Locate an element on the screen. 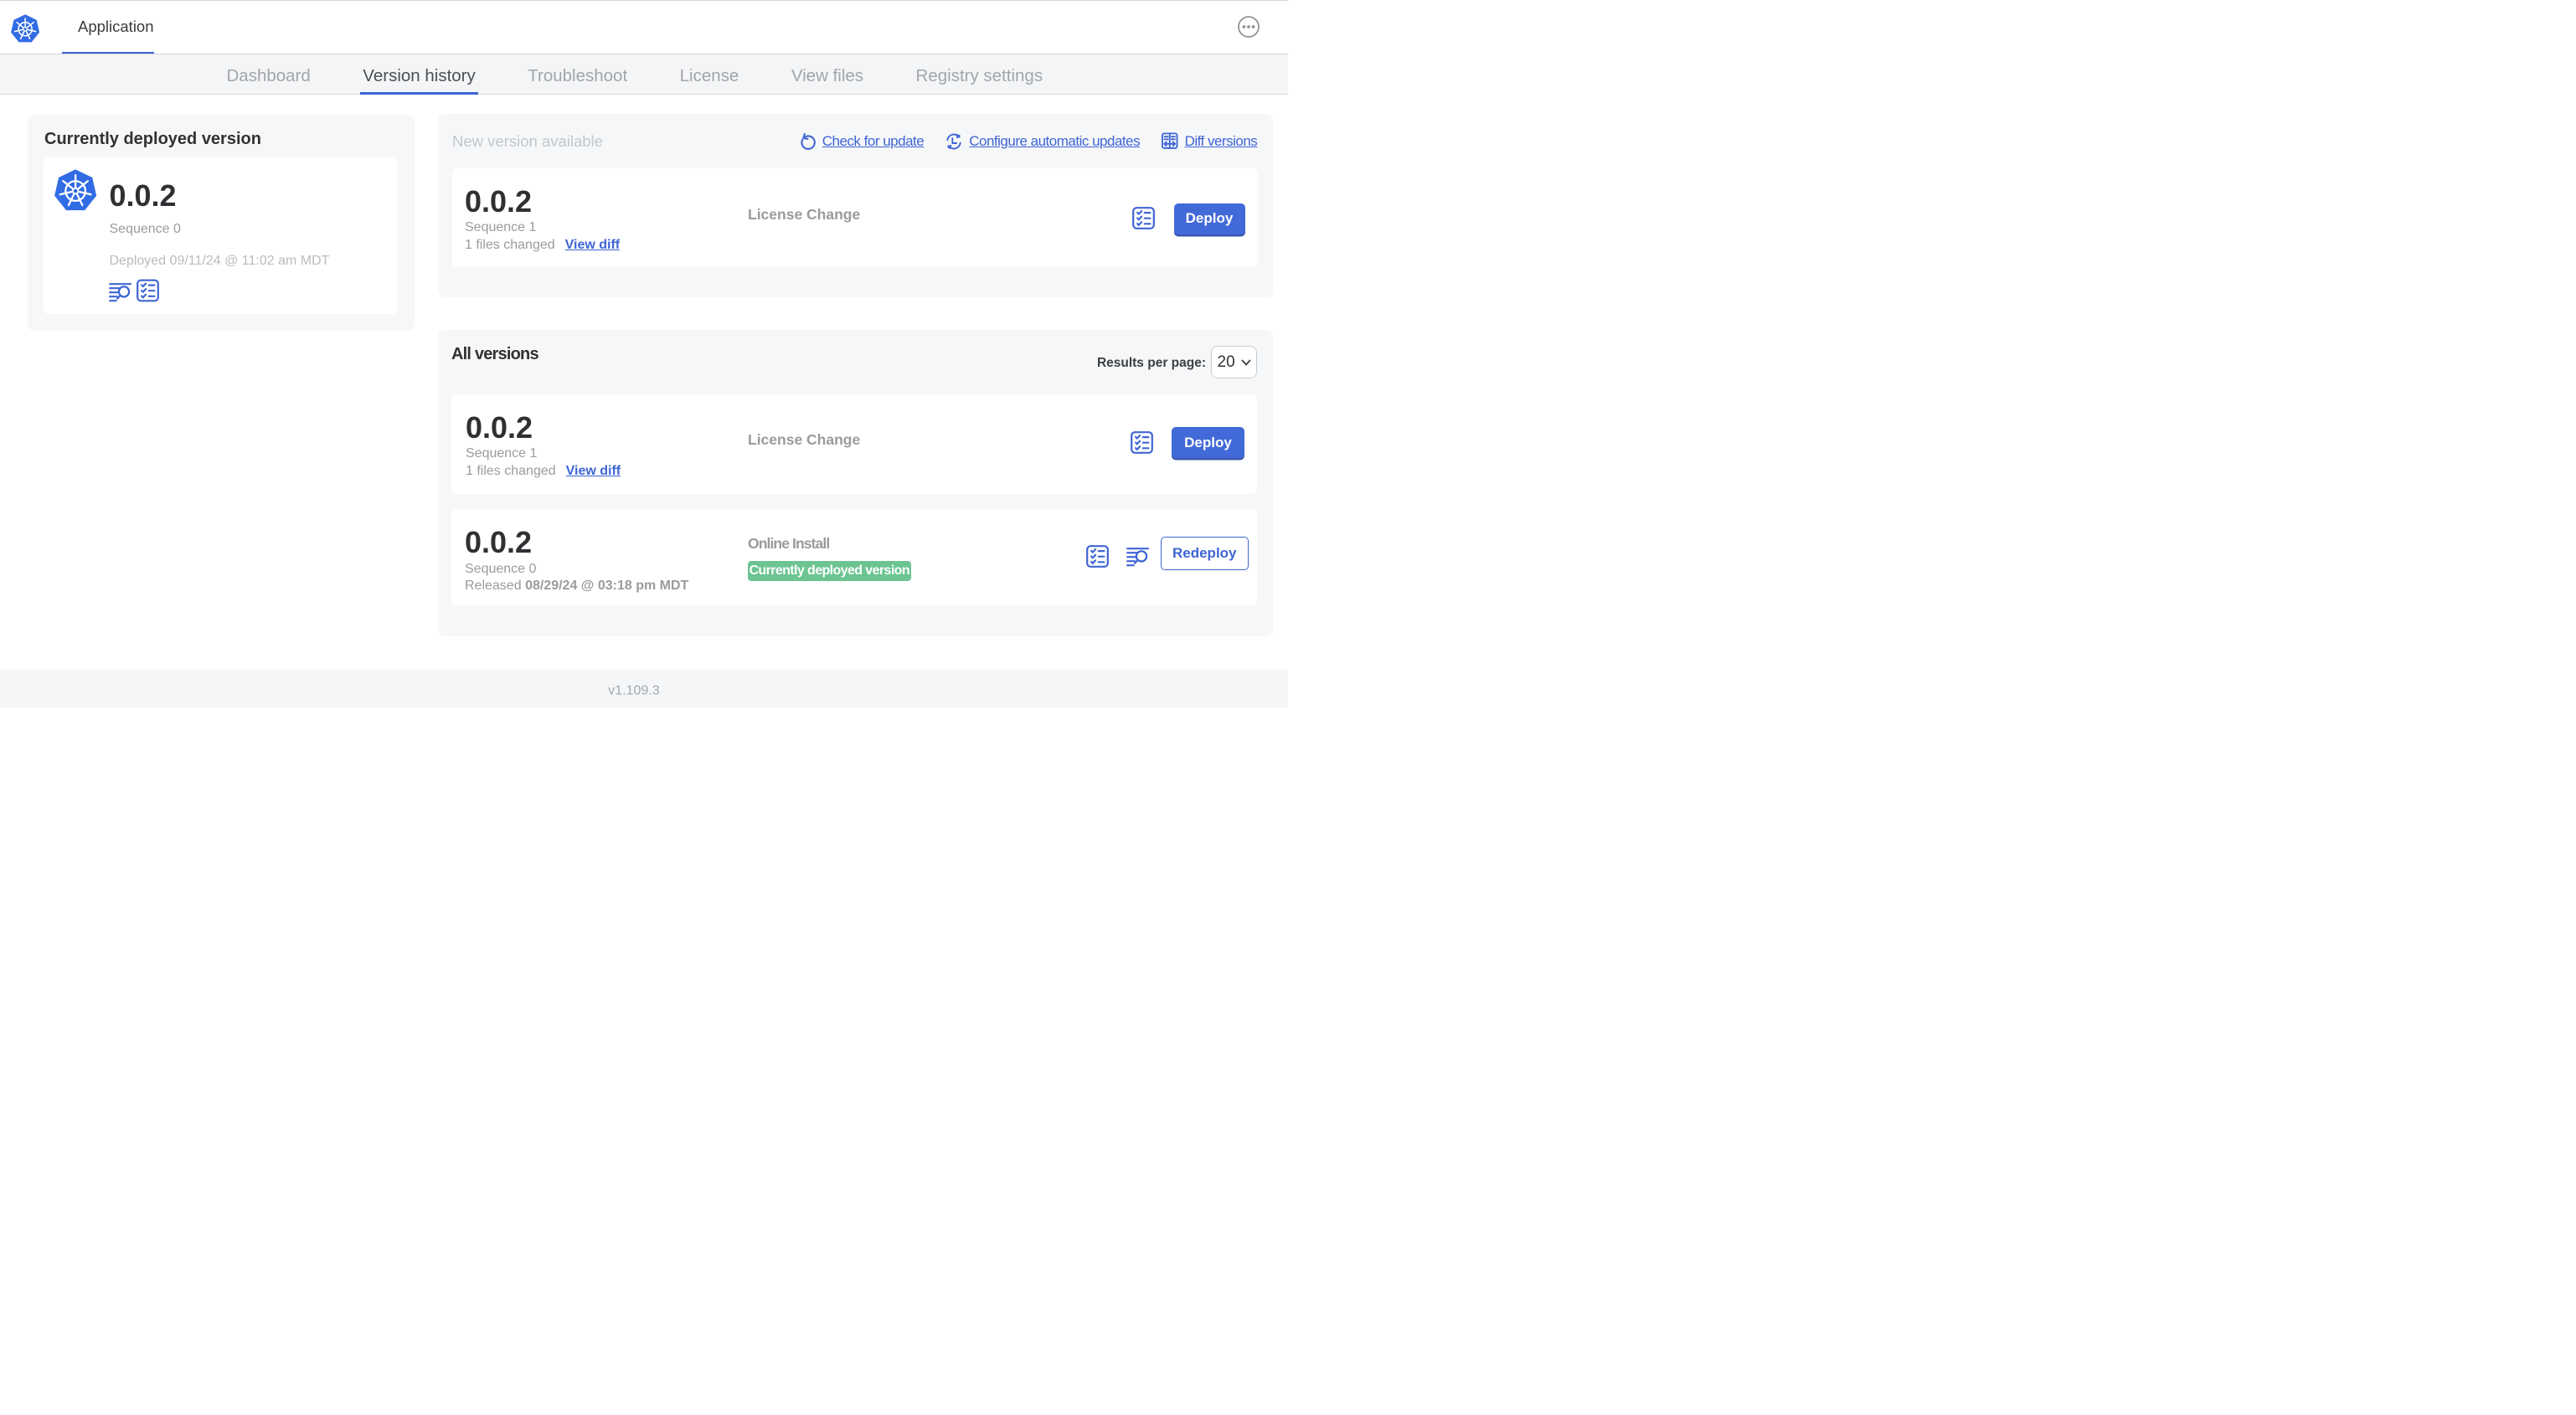 This screenshot has width=2576, height=1415. row2-released-label: Released is located at coordinates (493, 586).